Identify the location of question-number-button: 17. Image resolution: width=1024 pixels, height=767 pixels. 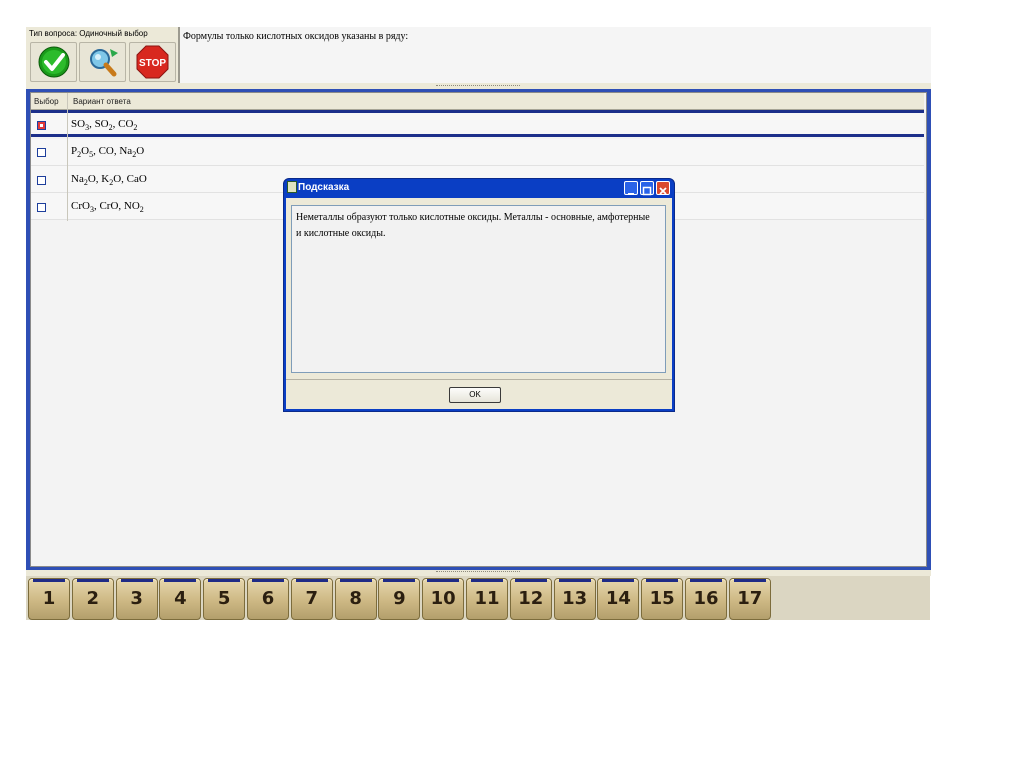
(749, 599).